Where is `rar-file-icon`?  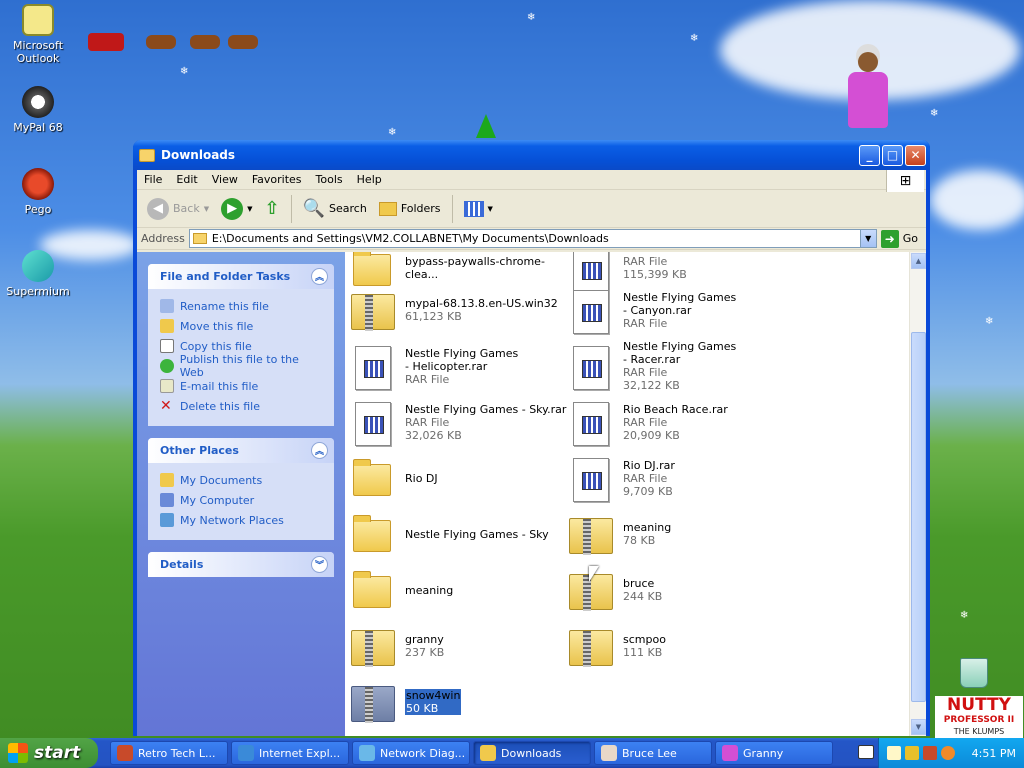
rar-file-icon is located at coordinates (591, 478).